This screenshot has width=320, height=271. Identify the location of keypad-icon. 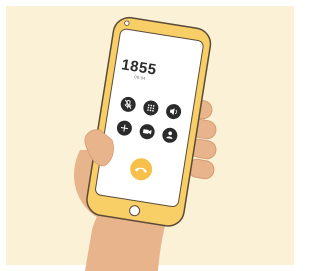
(151, 108).